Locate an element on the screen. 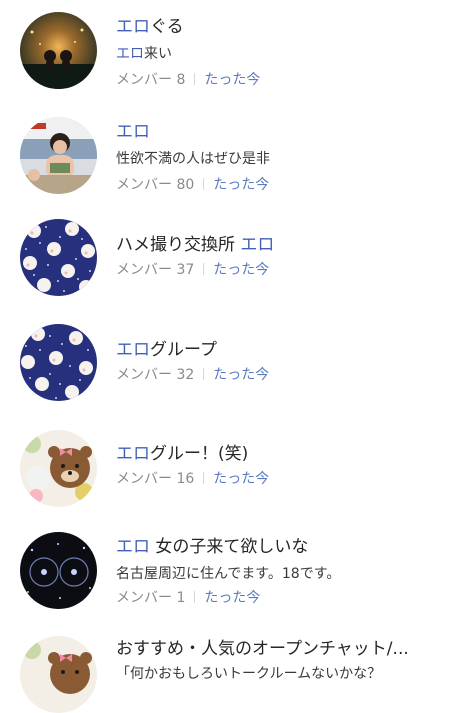  member-count: メンバー 80 is located at coordinates (155, 185).